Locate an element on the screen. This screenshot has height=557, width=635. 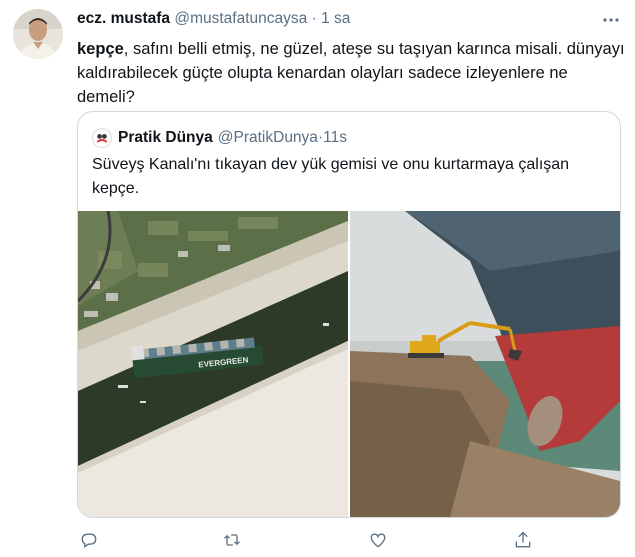
tweet-text-bold: kepçe is located at coordinates (100, 49).